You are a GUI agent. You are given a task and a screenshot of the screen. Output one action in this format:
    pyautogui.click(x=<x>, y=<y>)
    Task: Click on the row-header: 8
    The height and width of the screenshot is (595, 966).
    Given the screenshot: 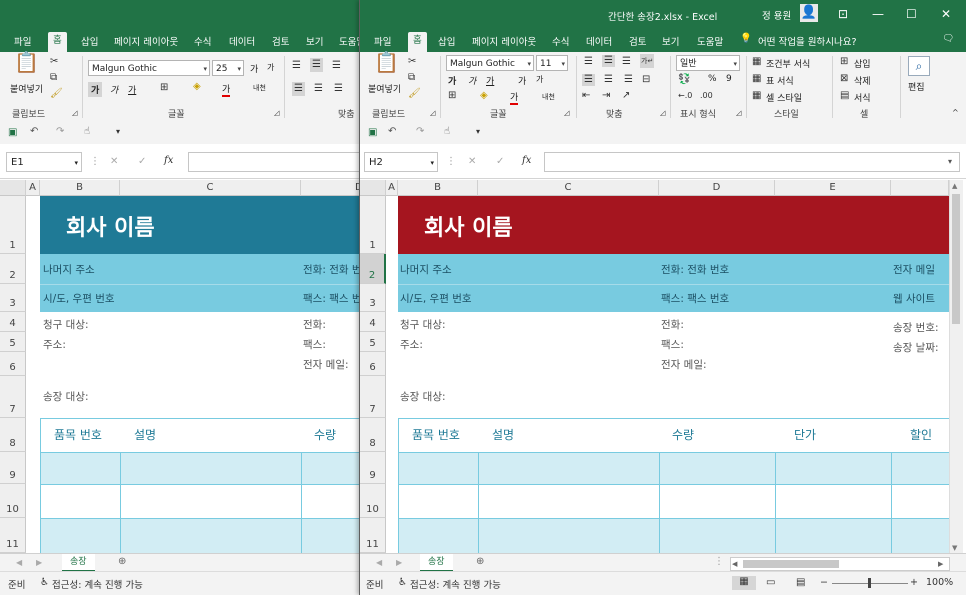 What is the action you would take?
    pyautogui.click(x=373, y=435)
    